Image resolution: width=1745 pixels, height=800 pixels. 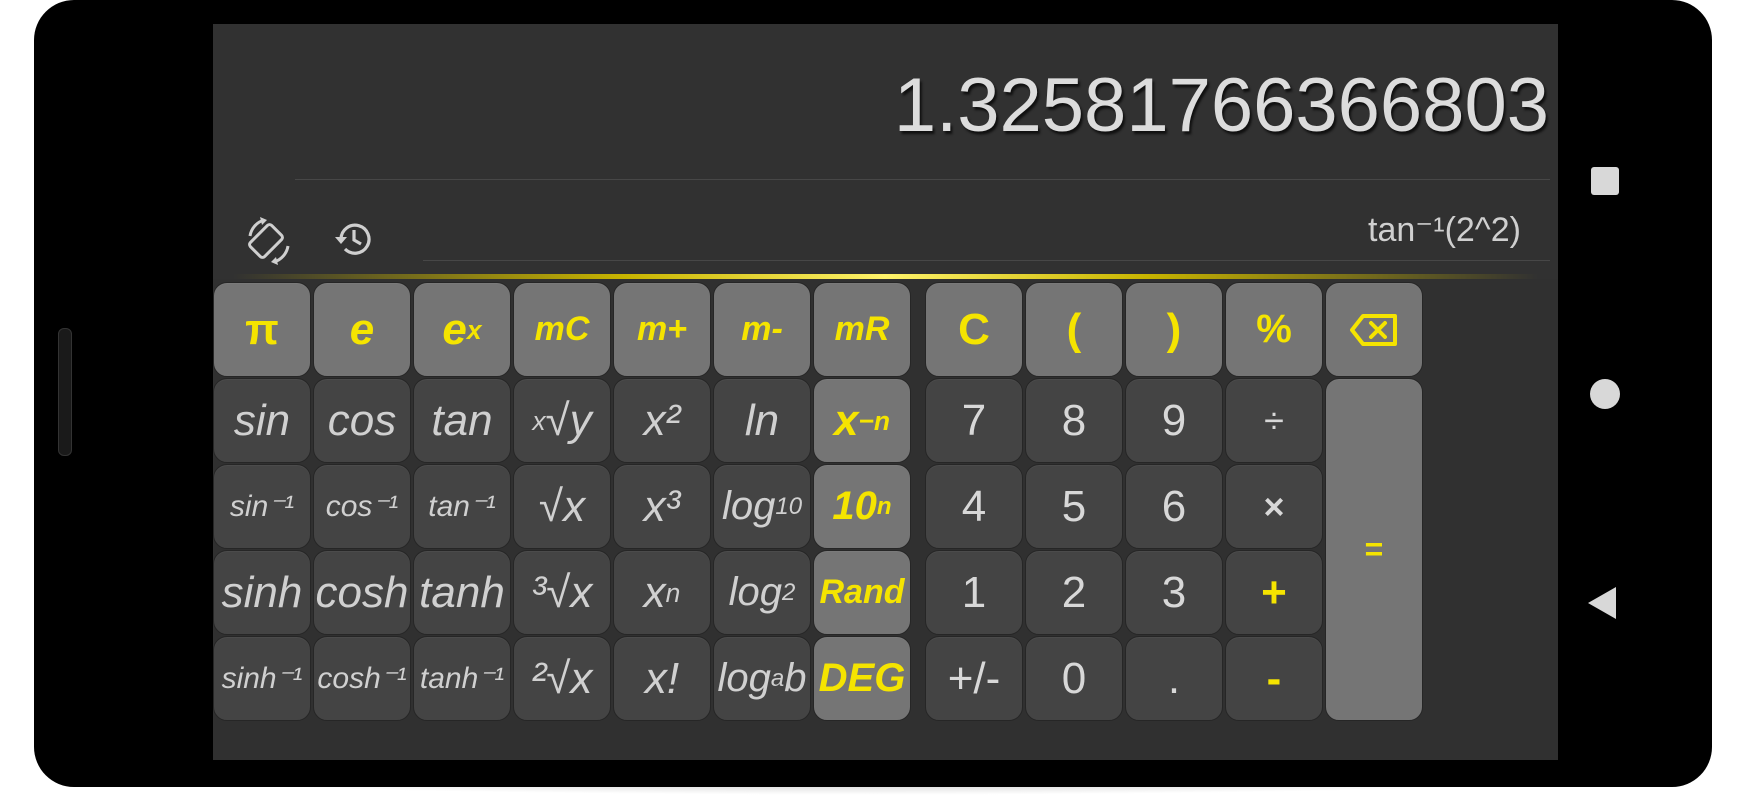 I want to click on divide-button: ÷, so click(x=1274, y=420).